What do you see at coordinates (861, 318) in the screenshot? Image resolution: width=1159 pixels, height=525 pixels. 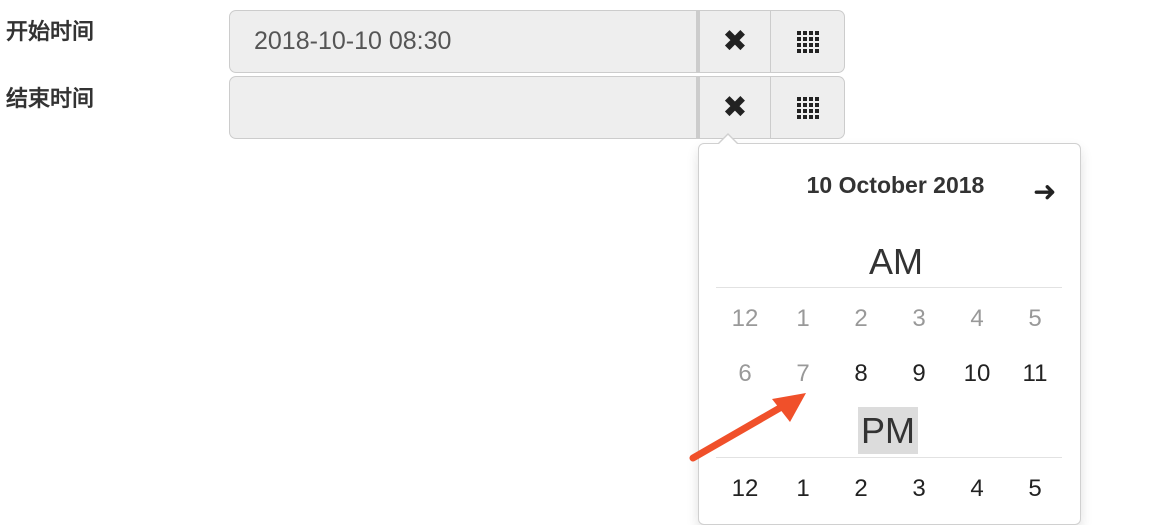 I see `am-hour-2: 2` at bounding box center [861, 318].